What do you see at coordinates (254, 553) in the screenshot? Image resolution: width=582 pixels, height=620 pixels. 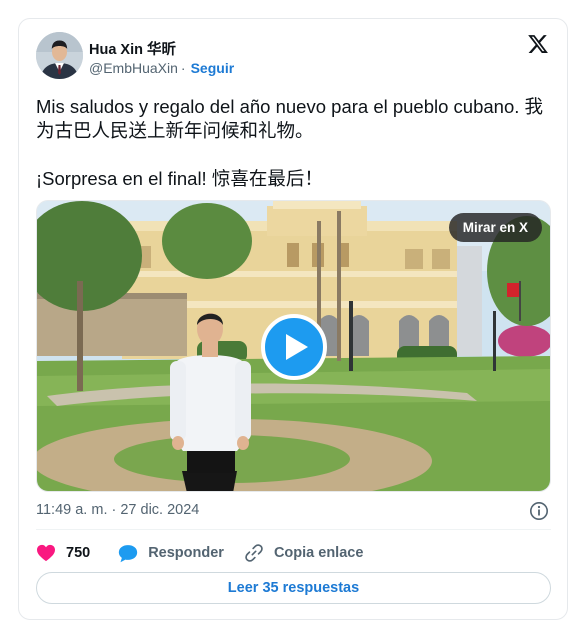 I see `link-icon` at bounding box center [254, 553].